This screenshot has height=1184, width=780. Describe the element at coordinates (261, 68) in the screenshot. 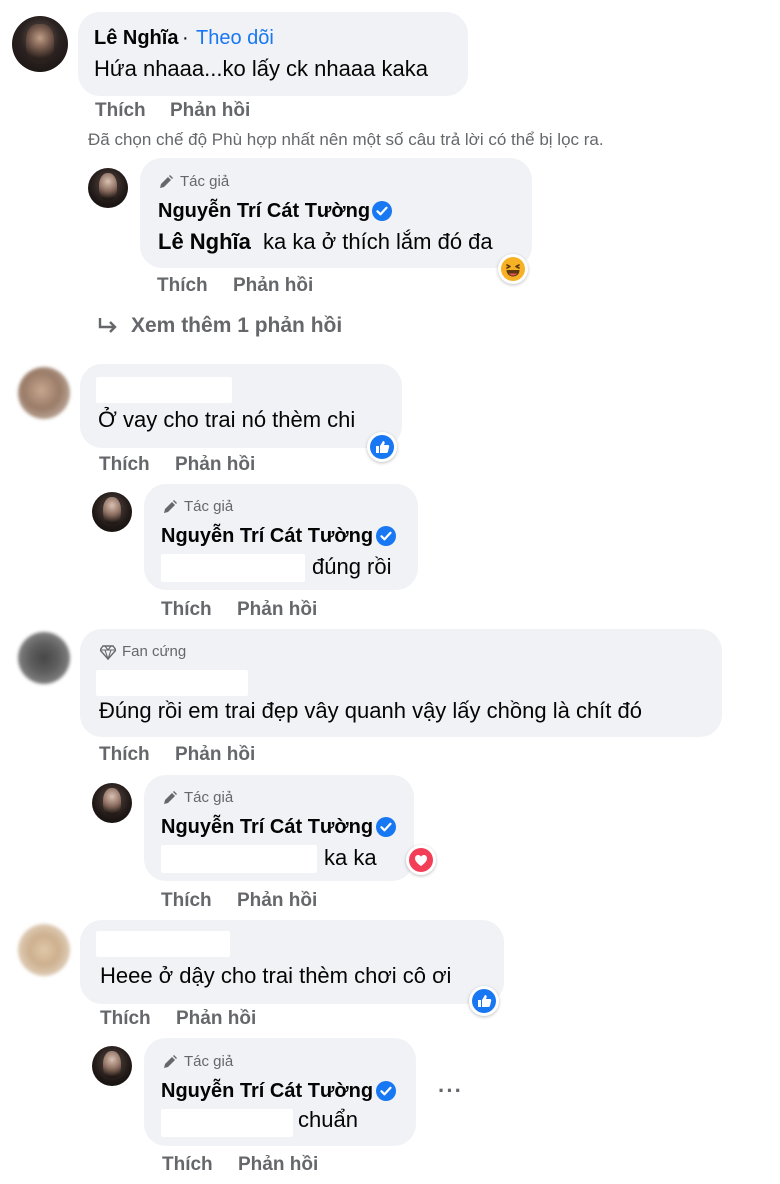

I see `comment-text: Hứa nhaaa...ko lấy ck nhaaa kaka` at that location.